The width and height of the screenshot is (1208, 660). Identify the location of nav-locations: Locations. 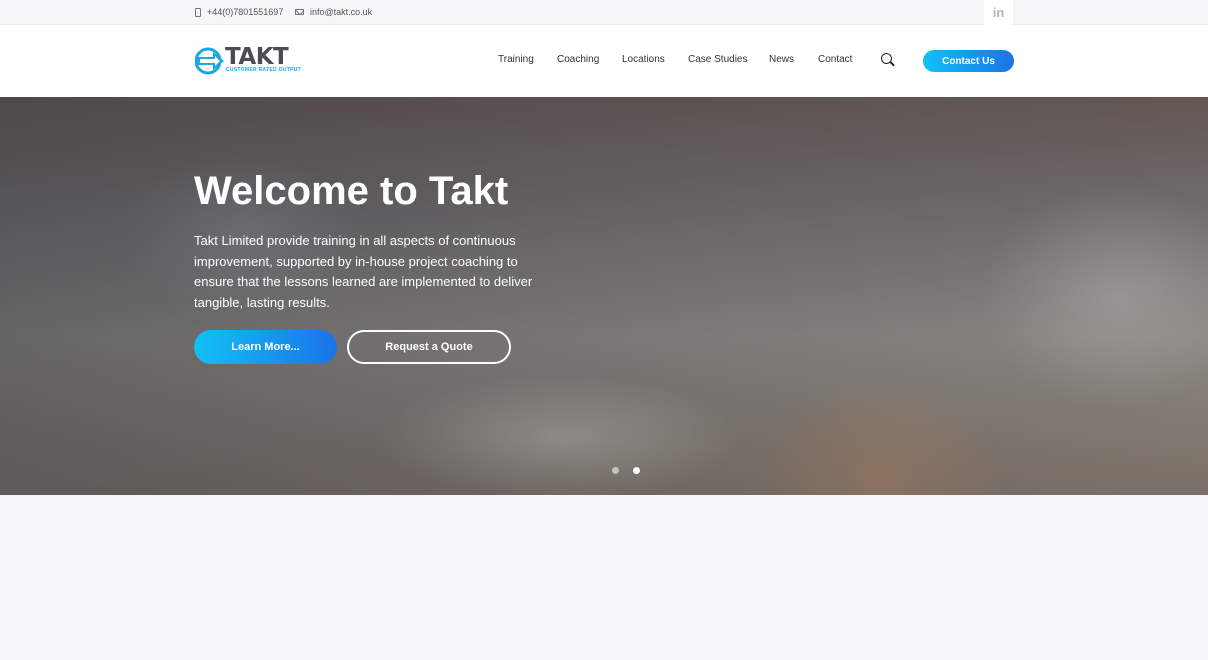
(643, 59).